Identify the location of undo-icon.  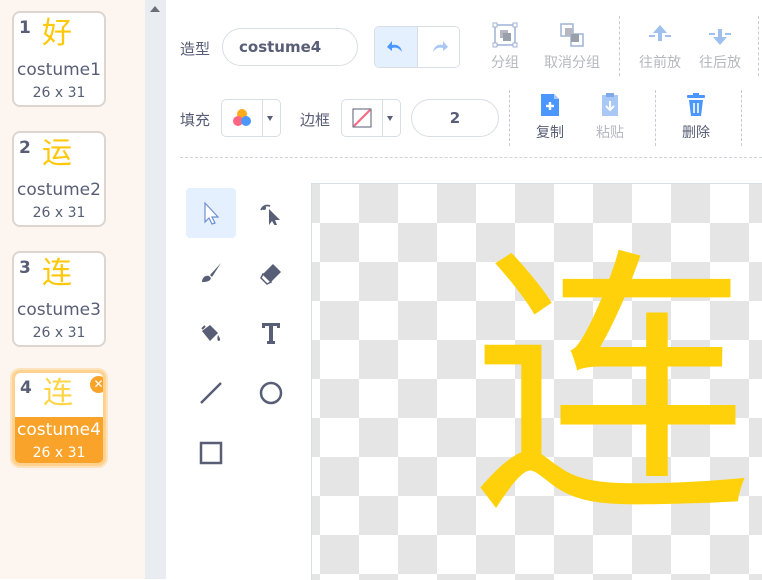
(394, 46).